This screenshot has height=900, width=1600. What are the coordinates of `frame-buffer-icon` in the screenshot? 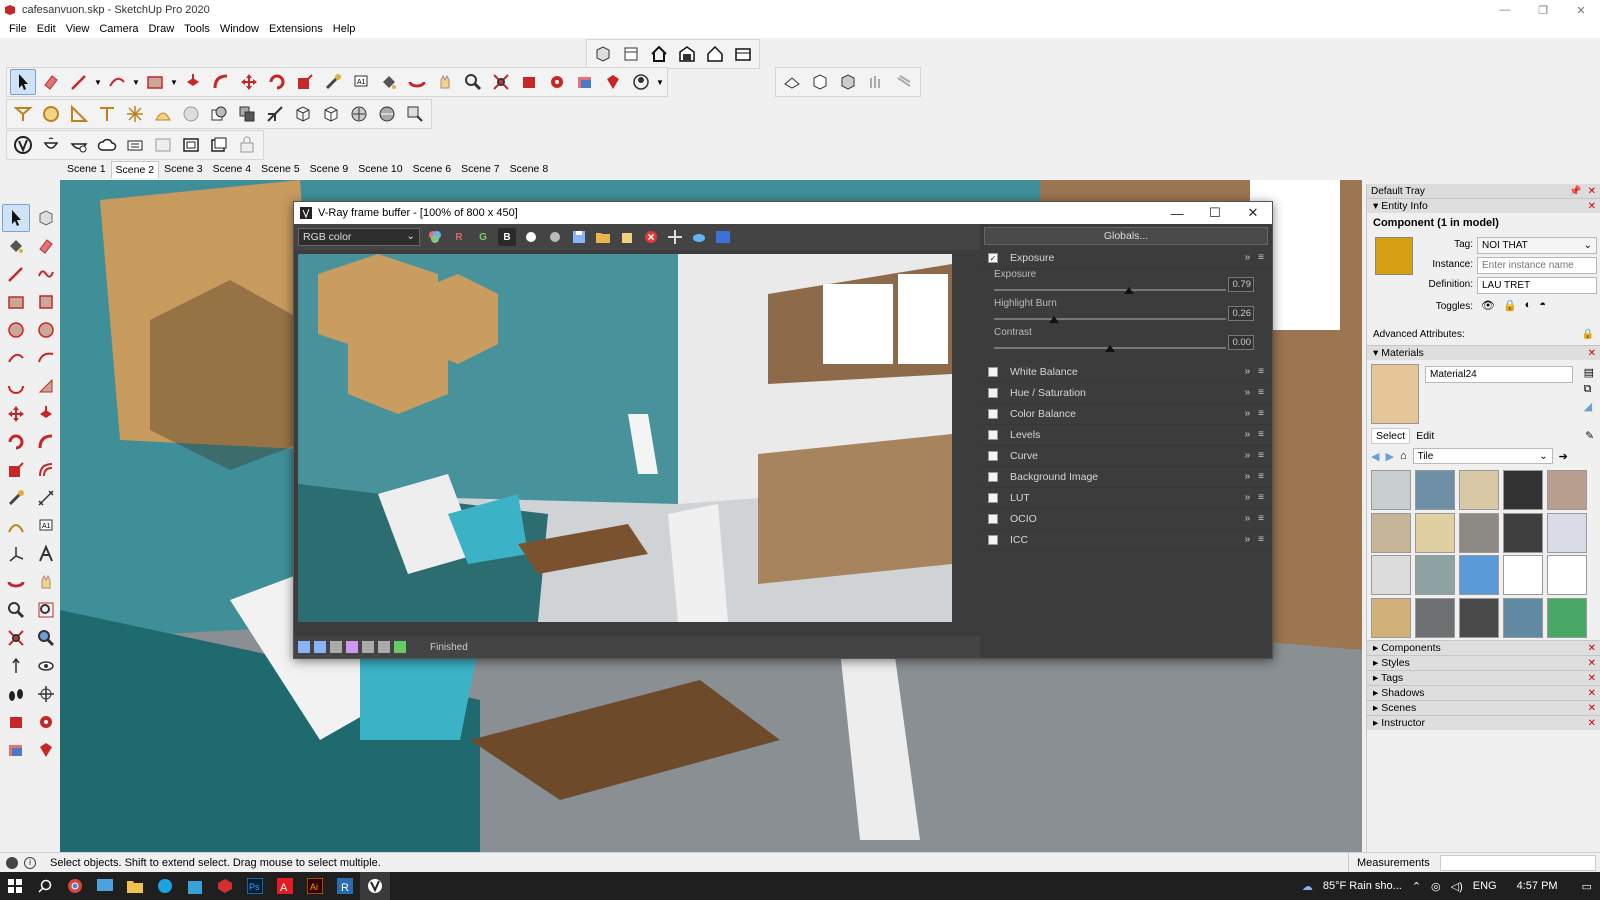 It's located at (163, 145).